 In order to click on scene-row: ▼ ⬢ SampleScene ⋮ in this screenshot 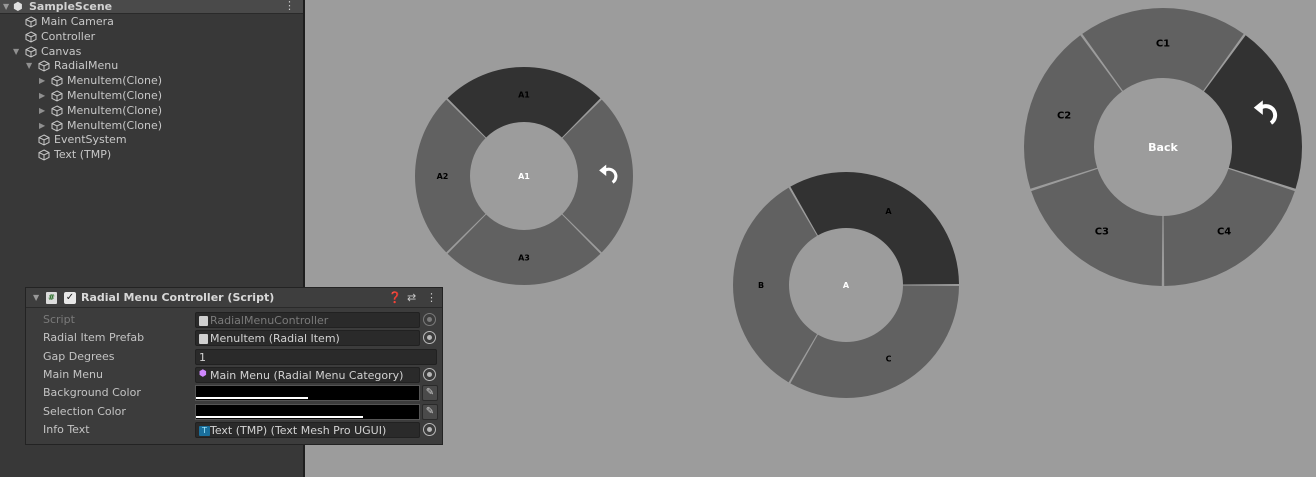, I will do `click(151, 7)`.